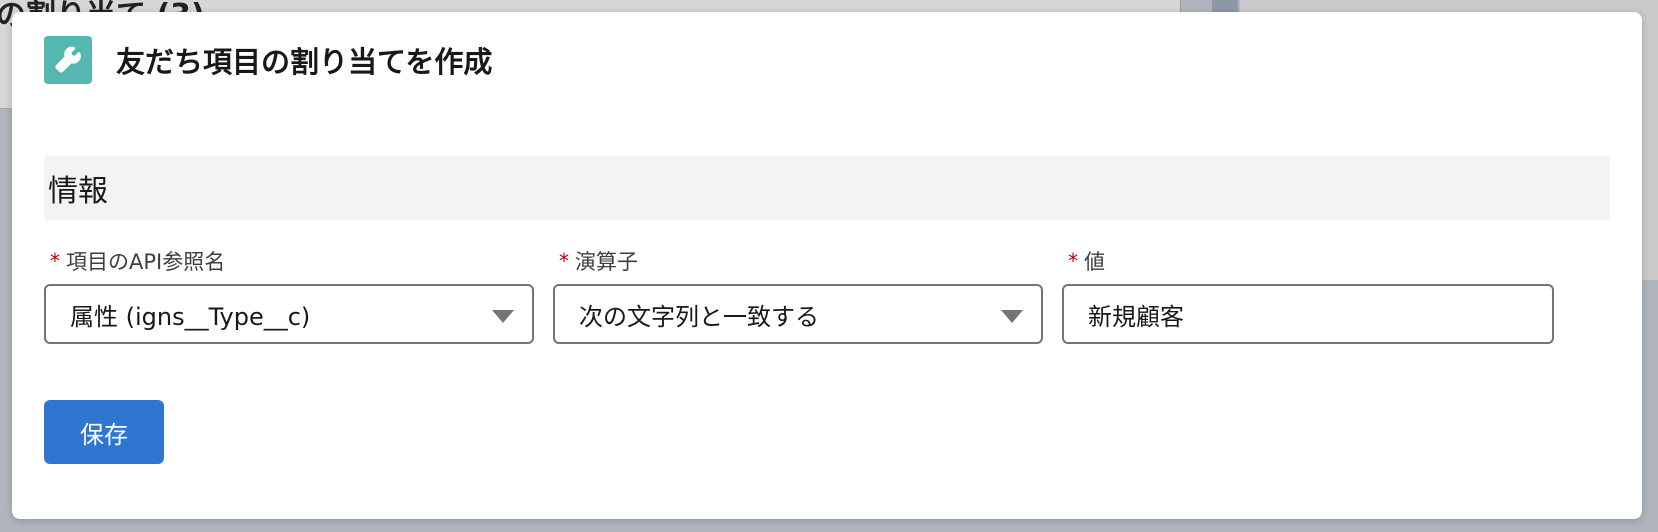 The height and width of the screenshot is (532, 1658). What do you see at coordinates (104, 432) in the screenshot?
I see `save-button: 保存` at bounding box center [104, 432].